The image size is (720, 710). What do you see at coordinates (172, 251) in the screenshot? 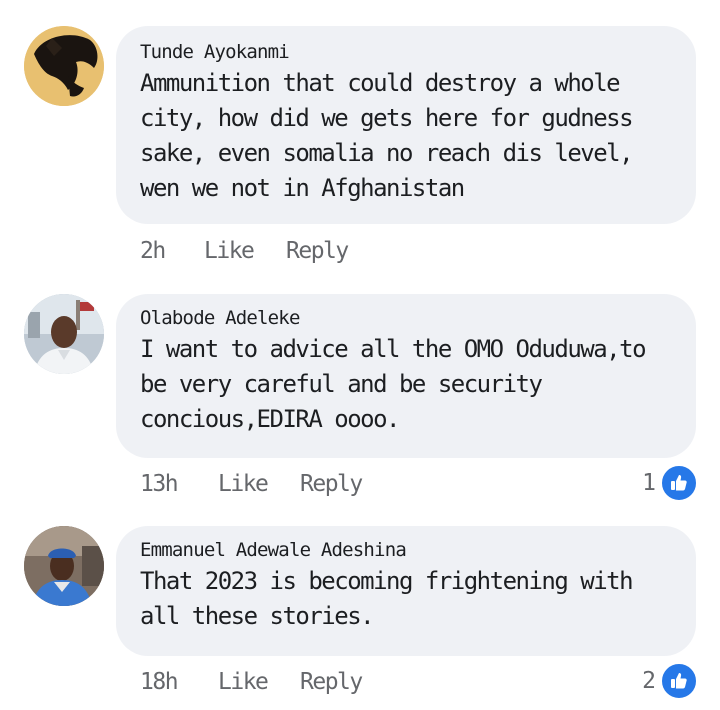
I see `comment-time: 2h` at bounding box center [172, 251].